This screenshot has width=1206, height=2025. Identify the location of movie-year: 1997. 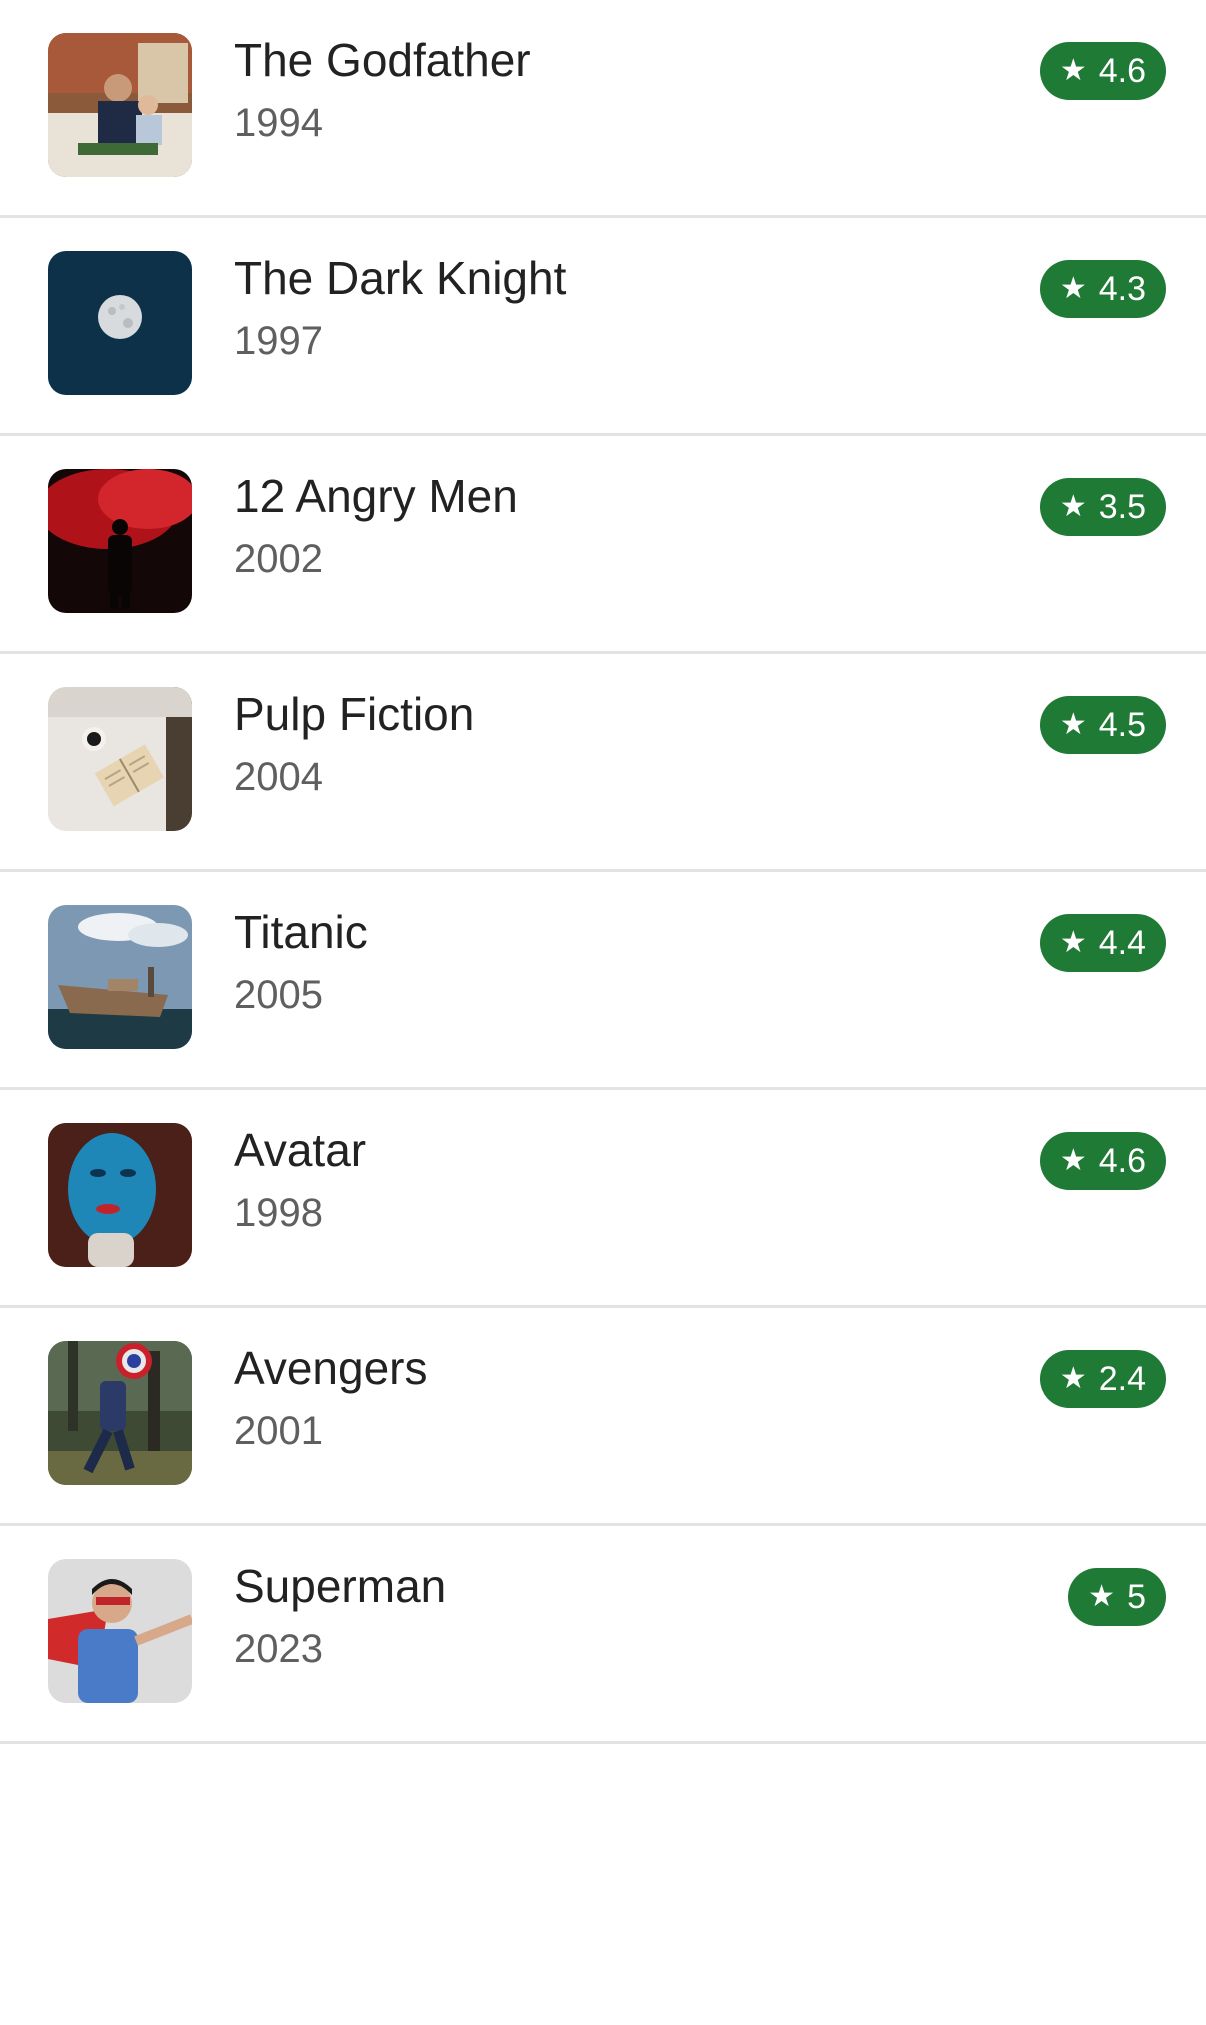
(278, 341).